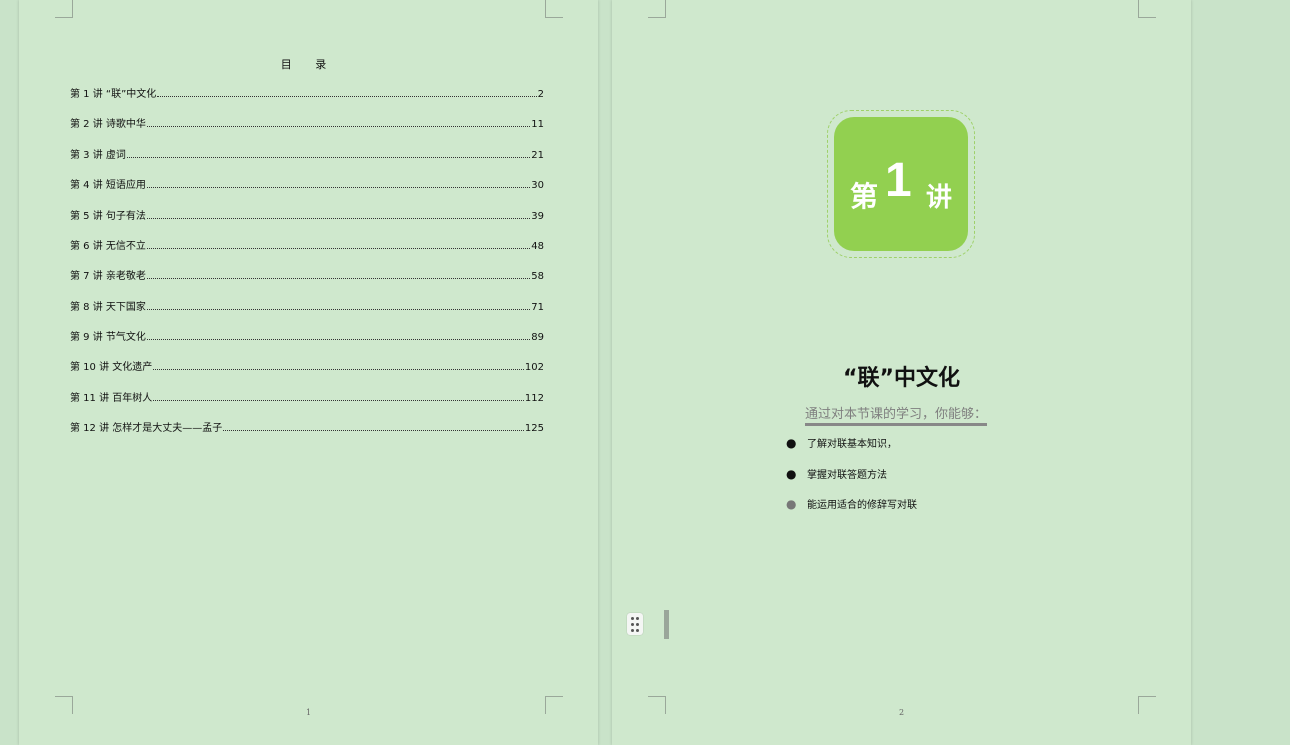 The width and height of the screenshot is (1290, 745). Describe the element at coordinates (901, 378) in the screenshot. I see `lesson-title: “联”中文化` at that location.